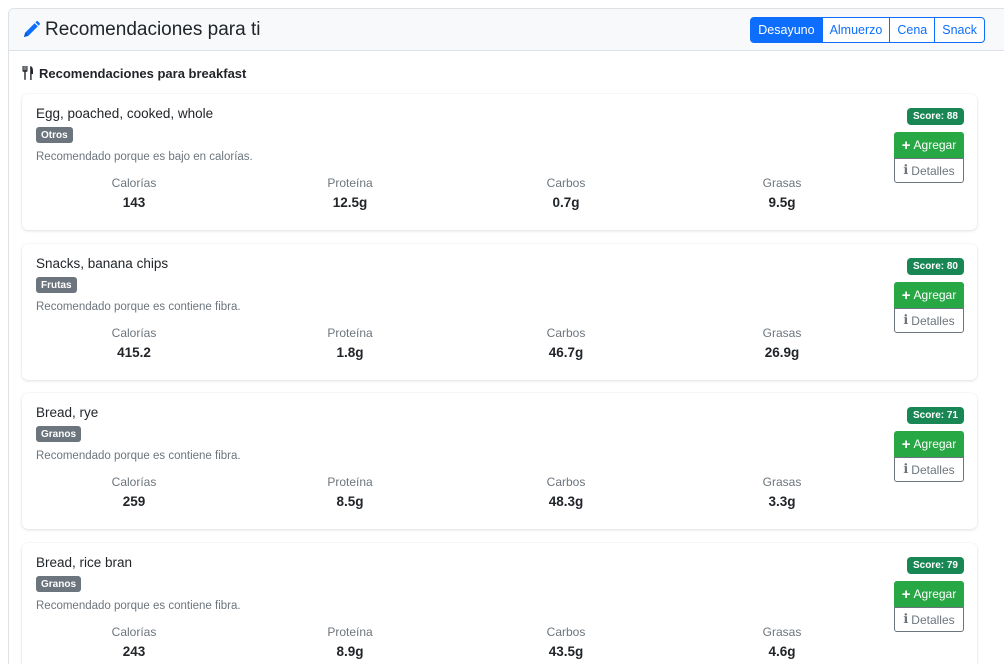  Describe the element at coordinates (350, 202) in the screenshot. I see `nutrient-value: 12.5g` at that location.